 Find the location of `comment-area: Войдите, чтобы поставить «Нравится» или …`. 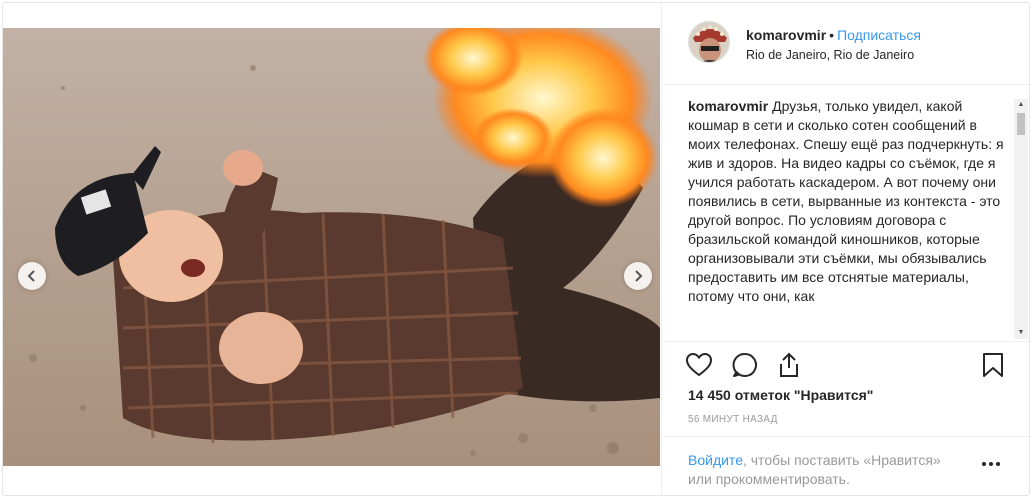

comment-area: Войдите, чтобы поставить «Нравится» или … is located at coordinates (846, 465).